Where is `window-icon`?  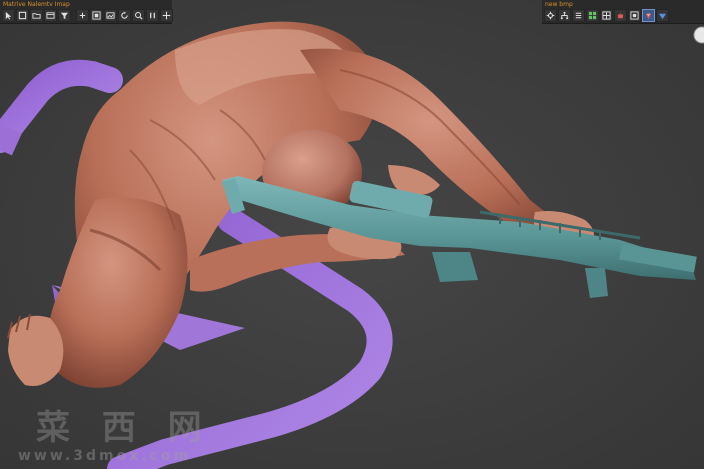
window-icon is located at coordinates (50, 15).